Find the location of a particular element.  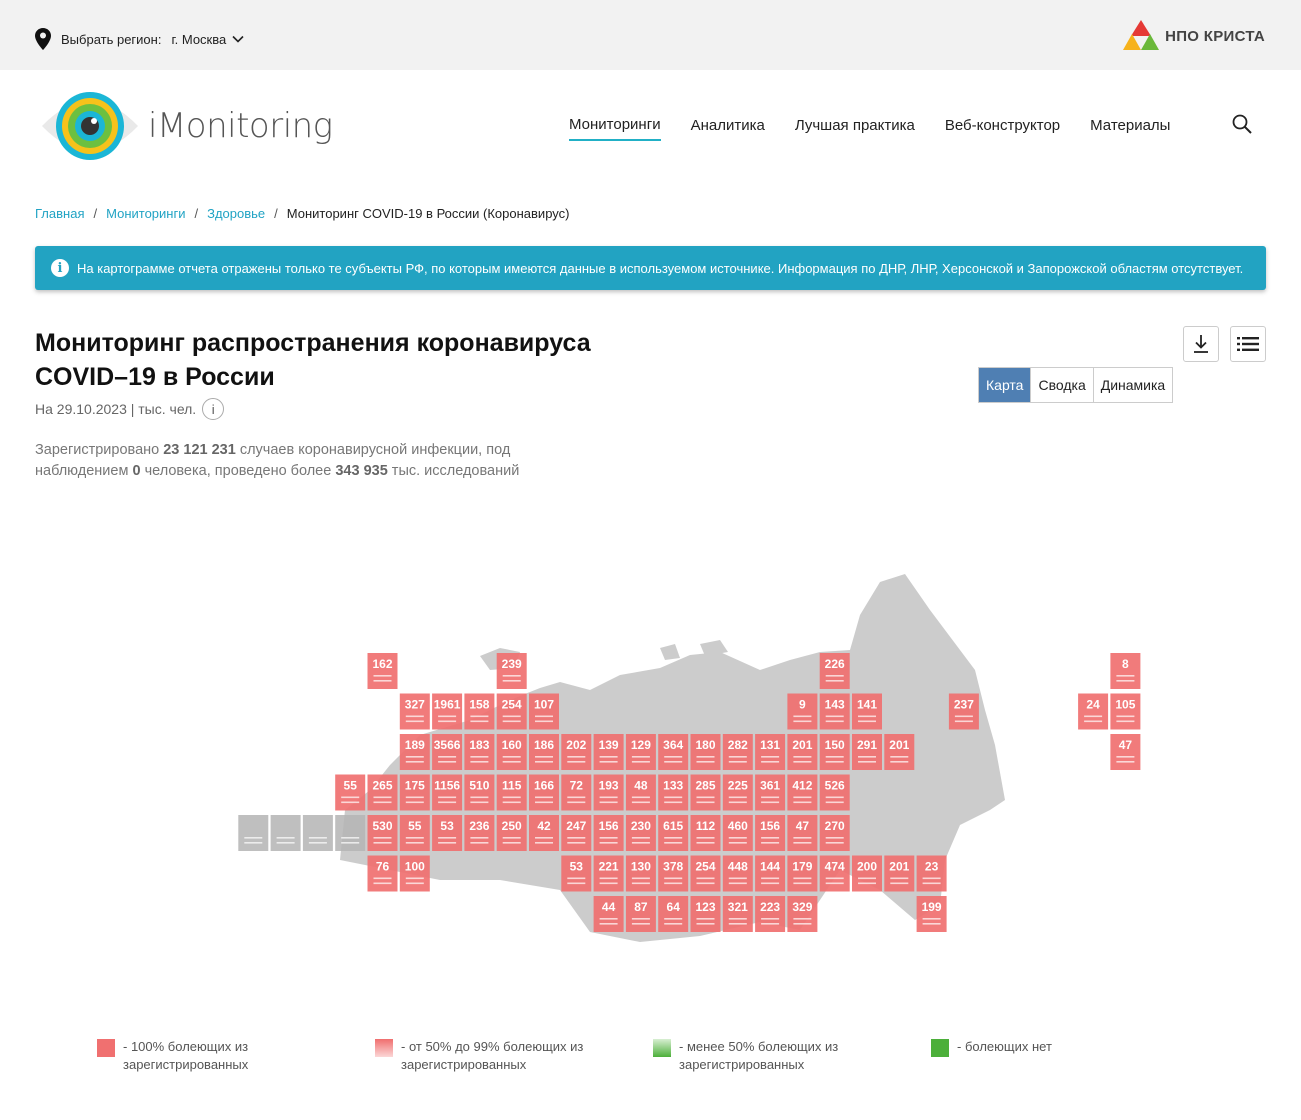

region-tile: 460 is located at coordinates (737, 833).